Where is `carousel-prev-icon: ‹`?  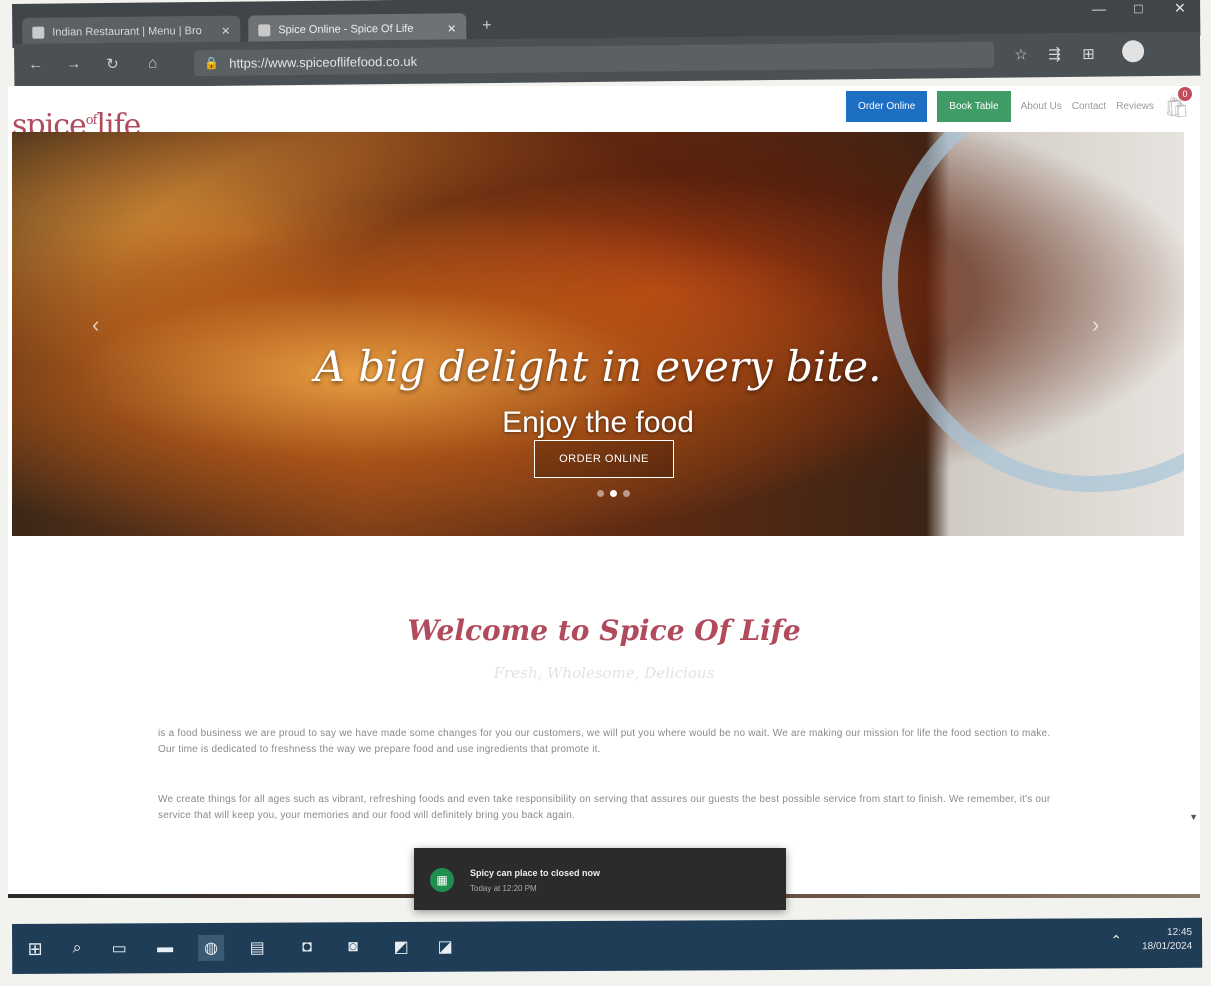
carousel-prev-icon: ‹ is located at coordinates (95, 325).